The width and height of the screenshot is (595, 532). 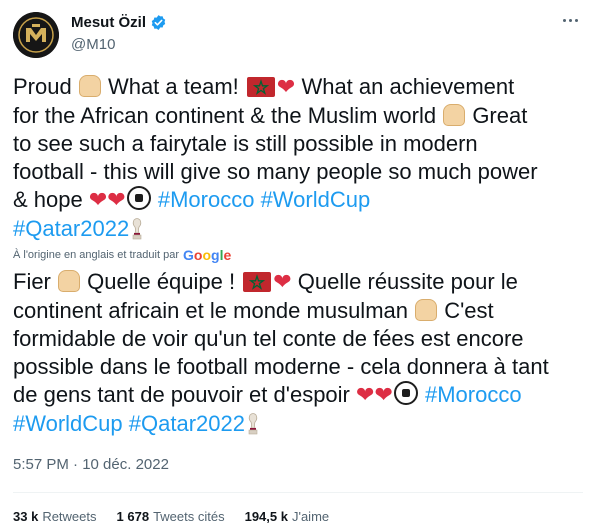 I want to click on tweet-text-segment: Proud, so click(x=45, y=86).